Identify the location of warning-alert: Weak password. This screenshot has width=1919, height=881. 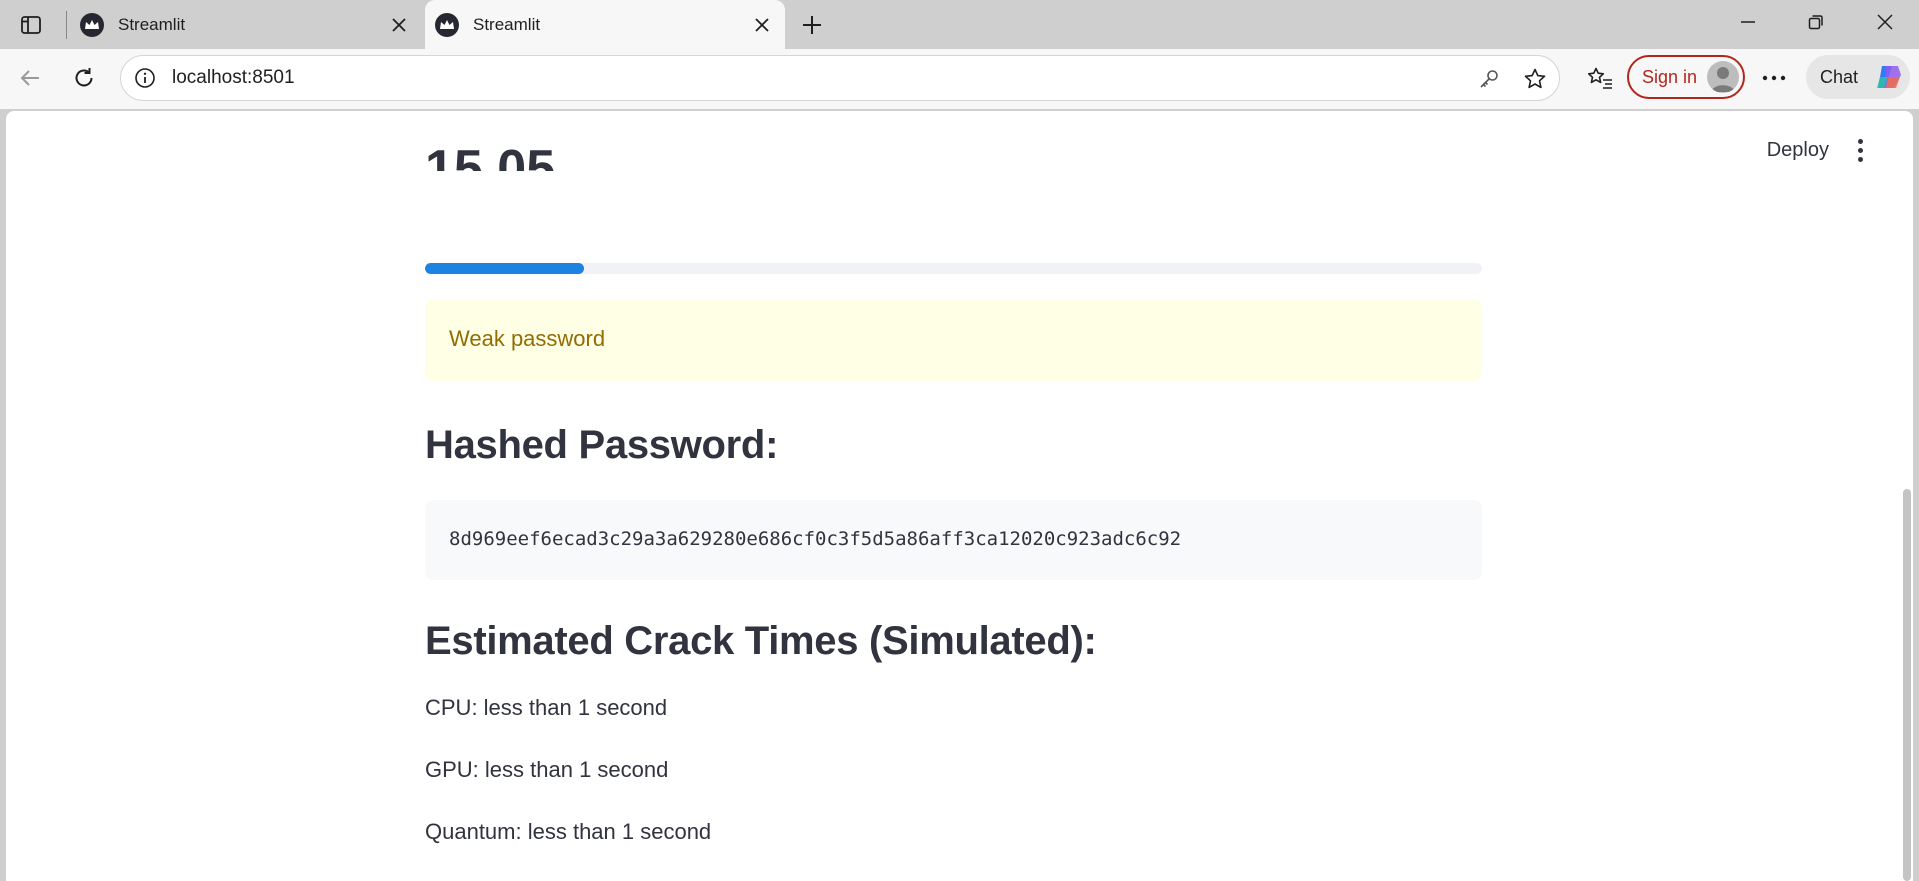
(953, 340).